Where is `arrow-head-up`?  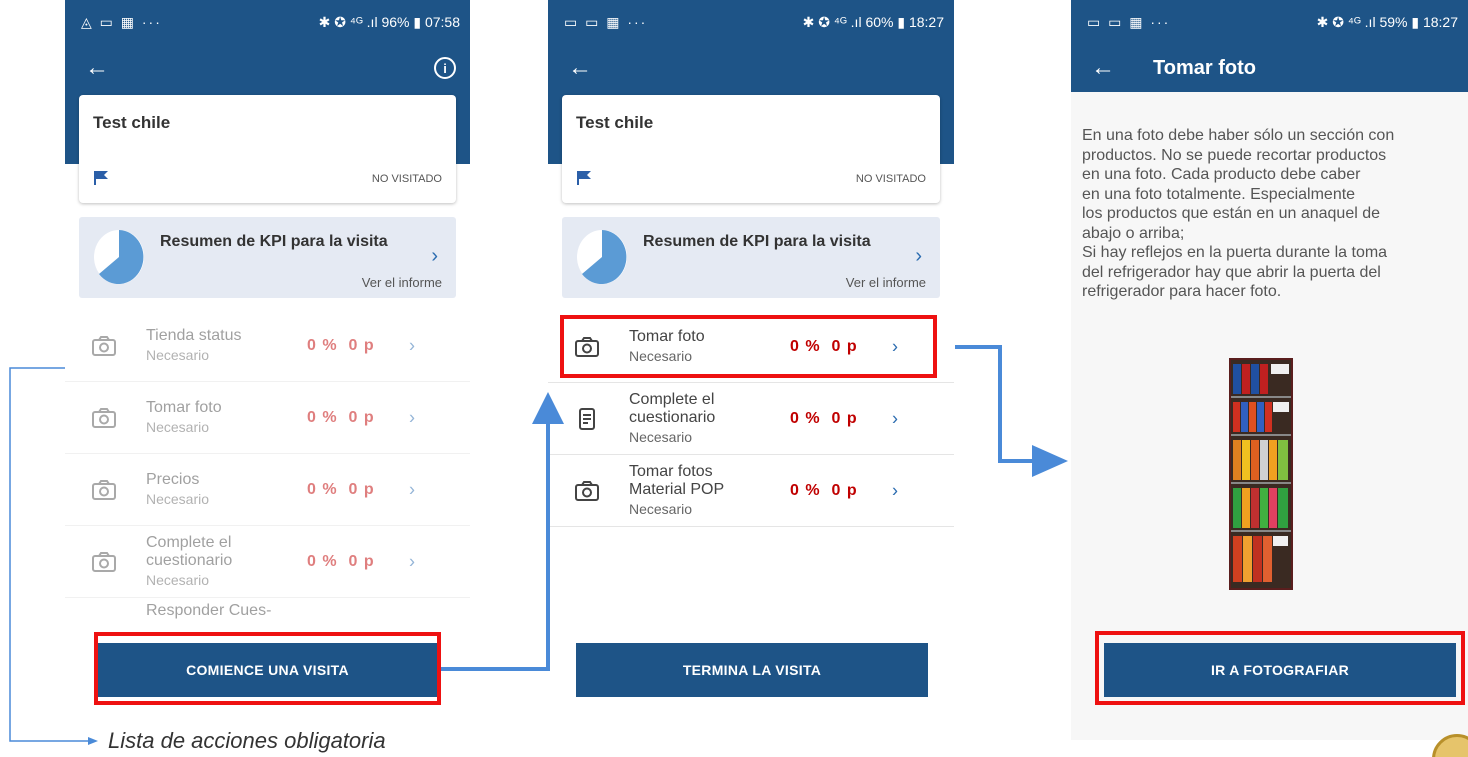 arrow-head-up is located at coordinates (548, 408).